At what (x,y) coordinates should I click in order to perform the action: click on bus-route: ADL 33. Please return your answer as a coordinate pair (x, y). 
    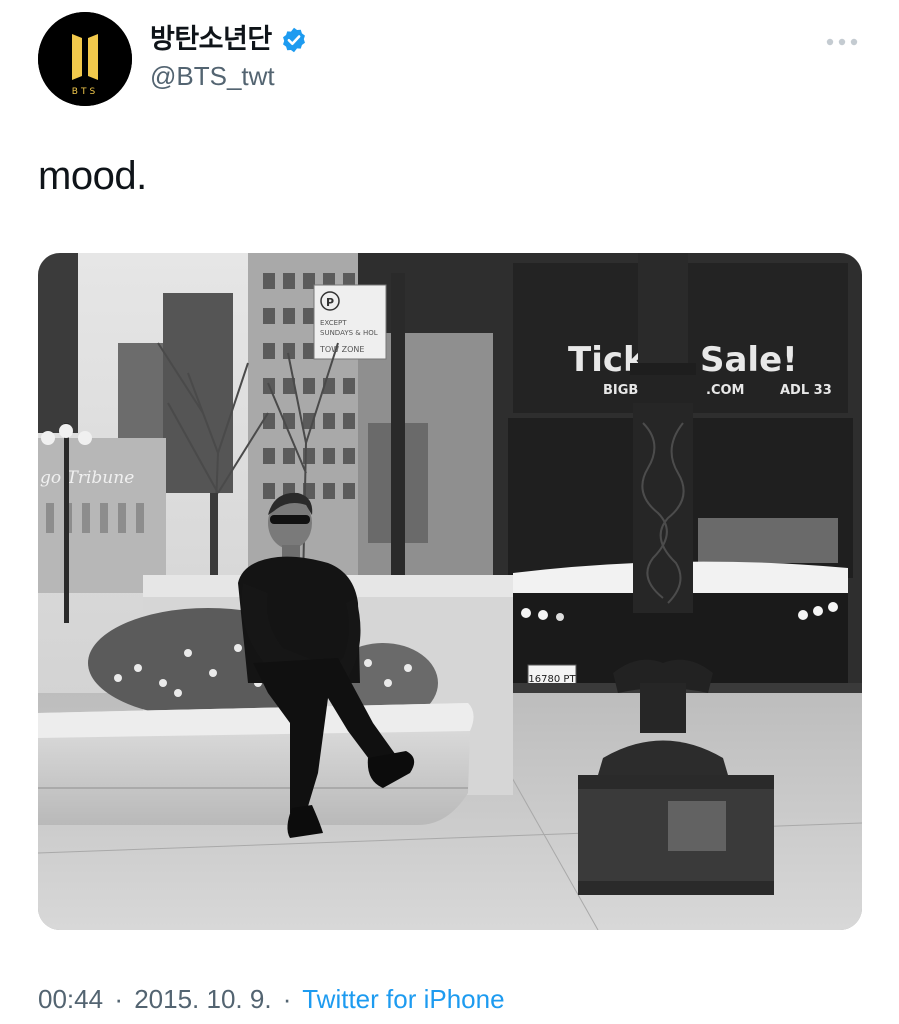
    Looking at the image, I should click on (806, 390).